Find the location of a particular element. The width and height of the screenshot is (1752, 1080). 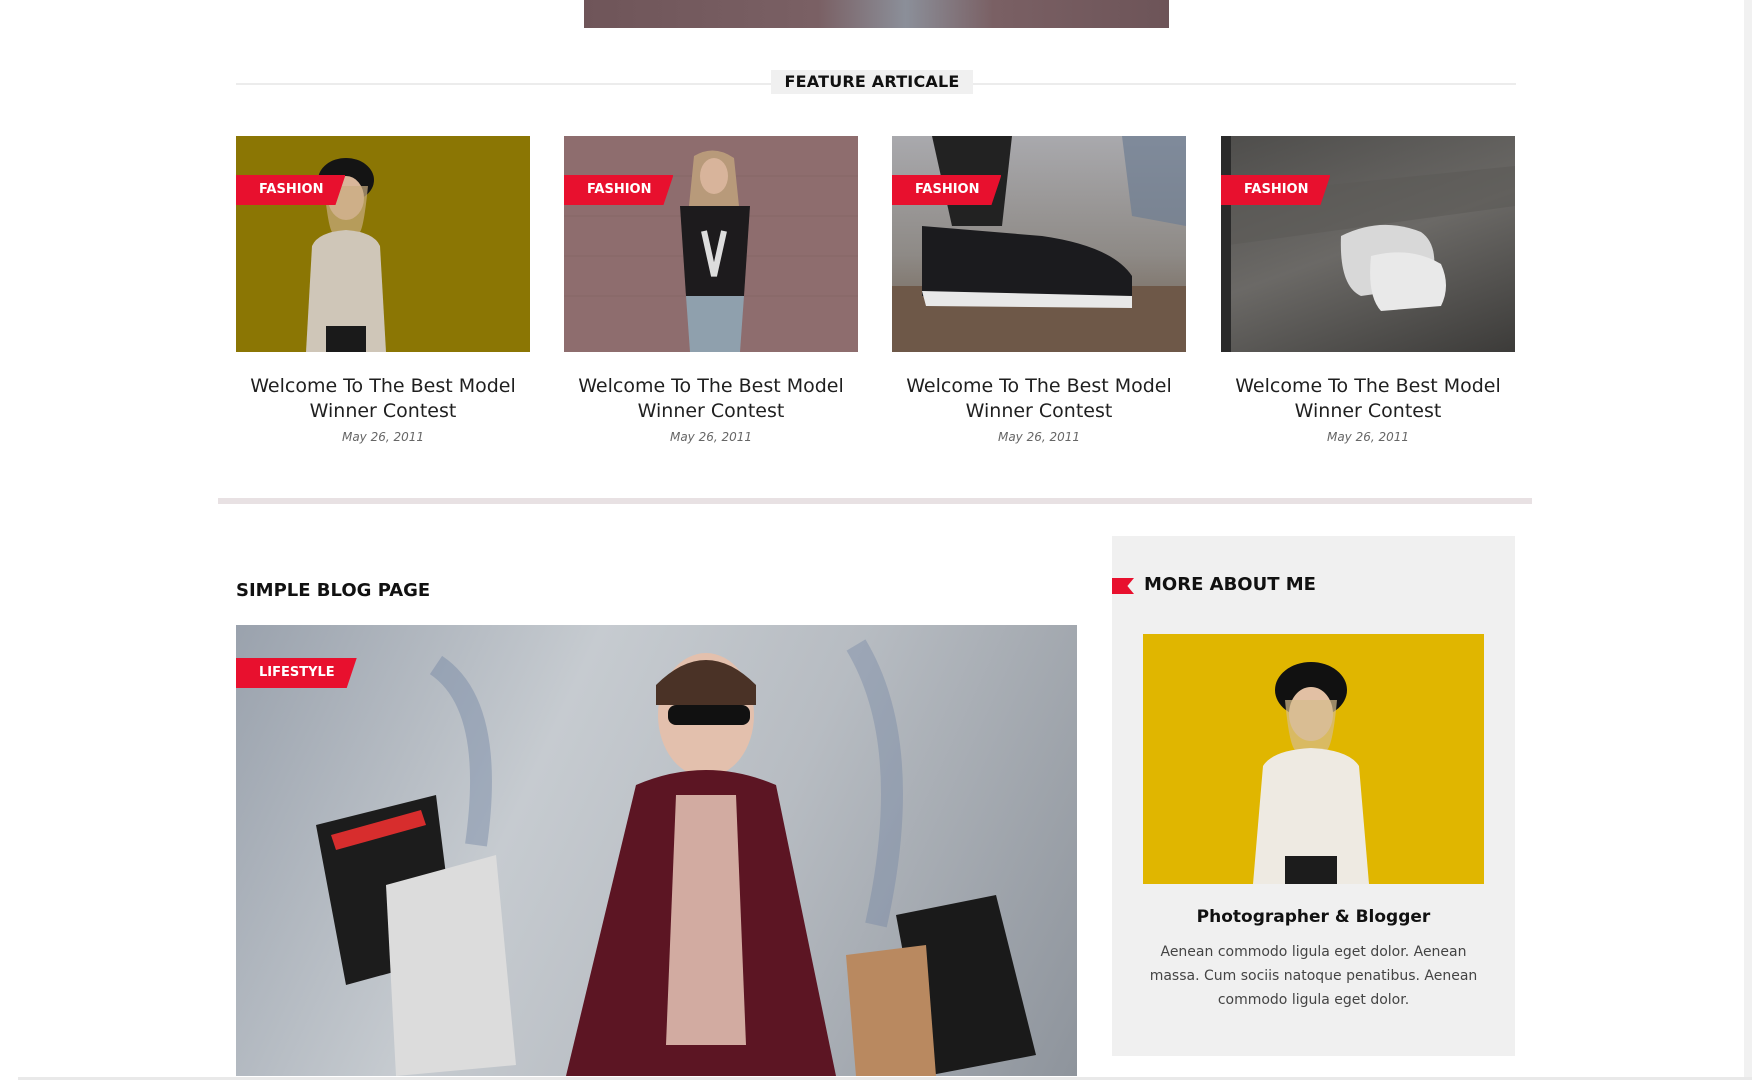

woman-yellow-portrait is located at coordinates (1311, 773).